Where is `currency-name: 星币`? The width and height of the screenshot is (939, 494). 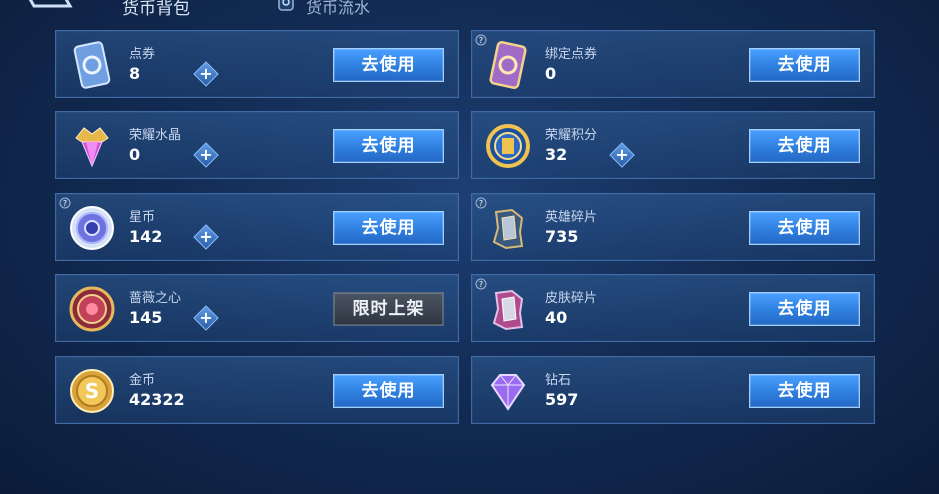
currency-name: 星币 is located at coordinates (142, 217).